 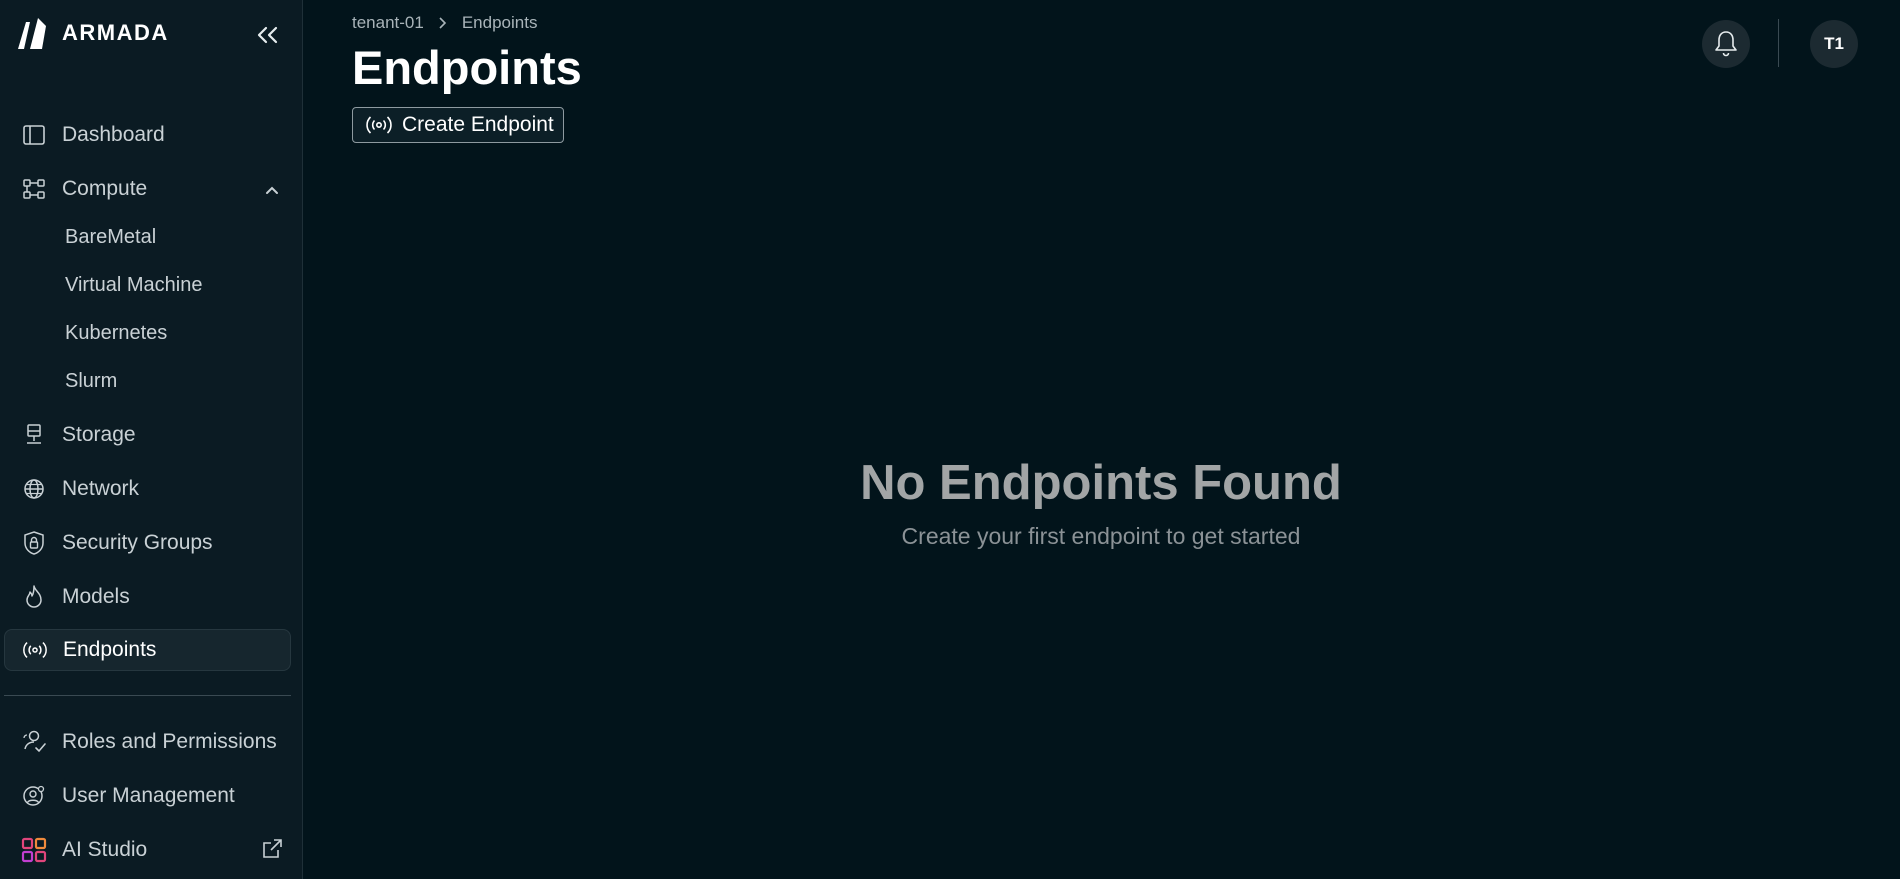 What do you see at coordinates (32, 33) in the screenshot?
I see `armada-logo-icon` at bounding box center [32, 33].